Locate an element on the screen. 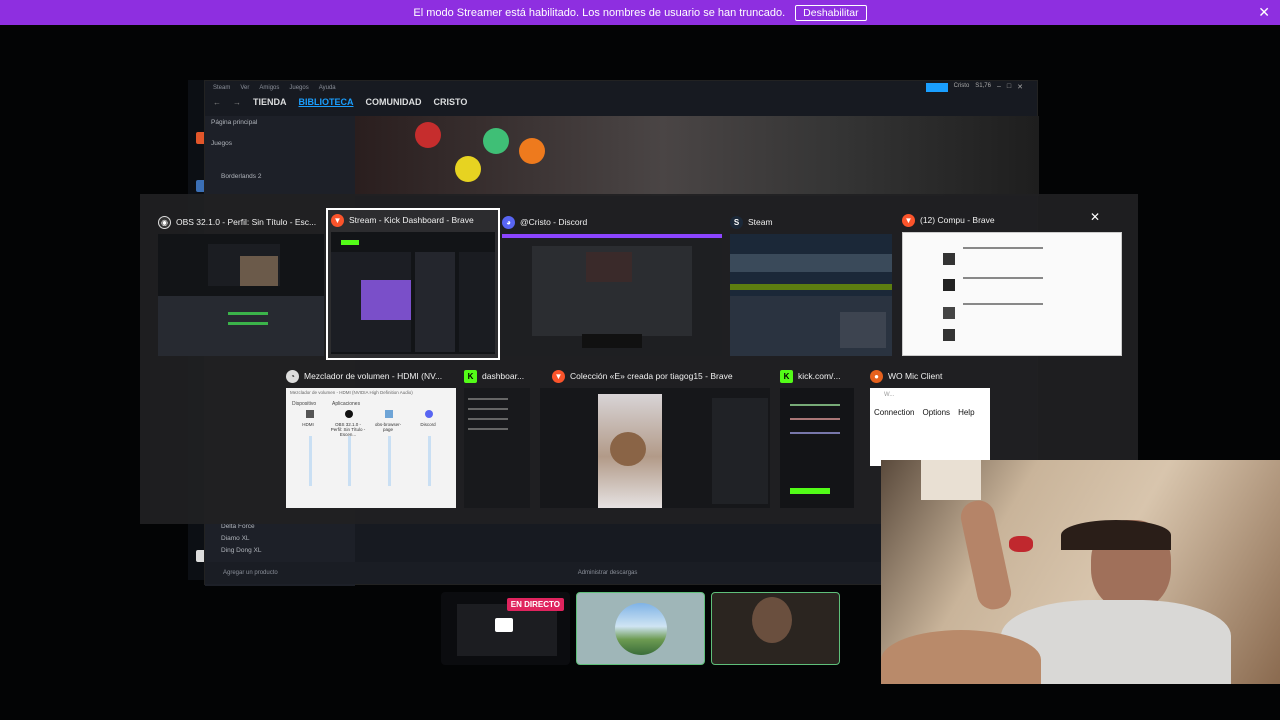  close-window-icon: ✕ is located at coordinates (1095, 217).